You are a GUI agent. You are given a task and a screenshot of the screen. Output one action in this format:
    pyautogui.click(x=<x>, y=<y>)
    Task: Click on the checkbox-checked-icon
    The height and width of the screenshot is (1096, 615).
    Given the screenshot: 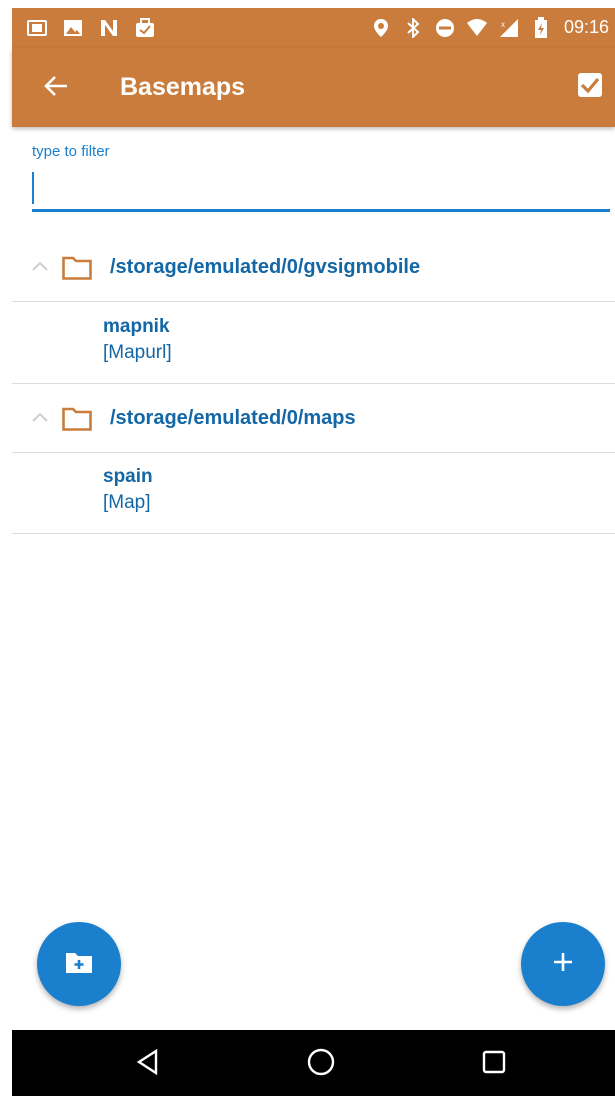 What is the action you would take?
    pyautogui.click(x=590, y=87)
    